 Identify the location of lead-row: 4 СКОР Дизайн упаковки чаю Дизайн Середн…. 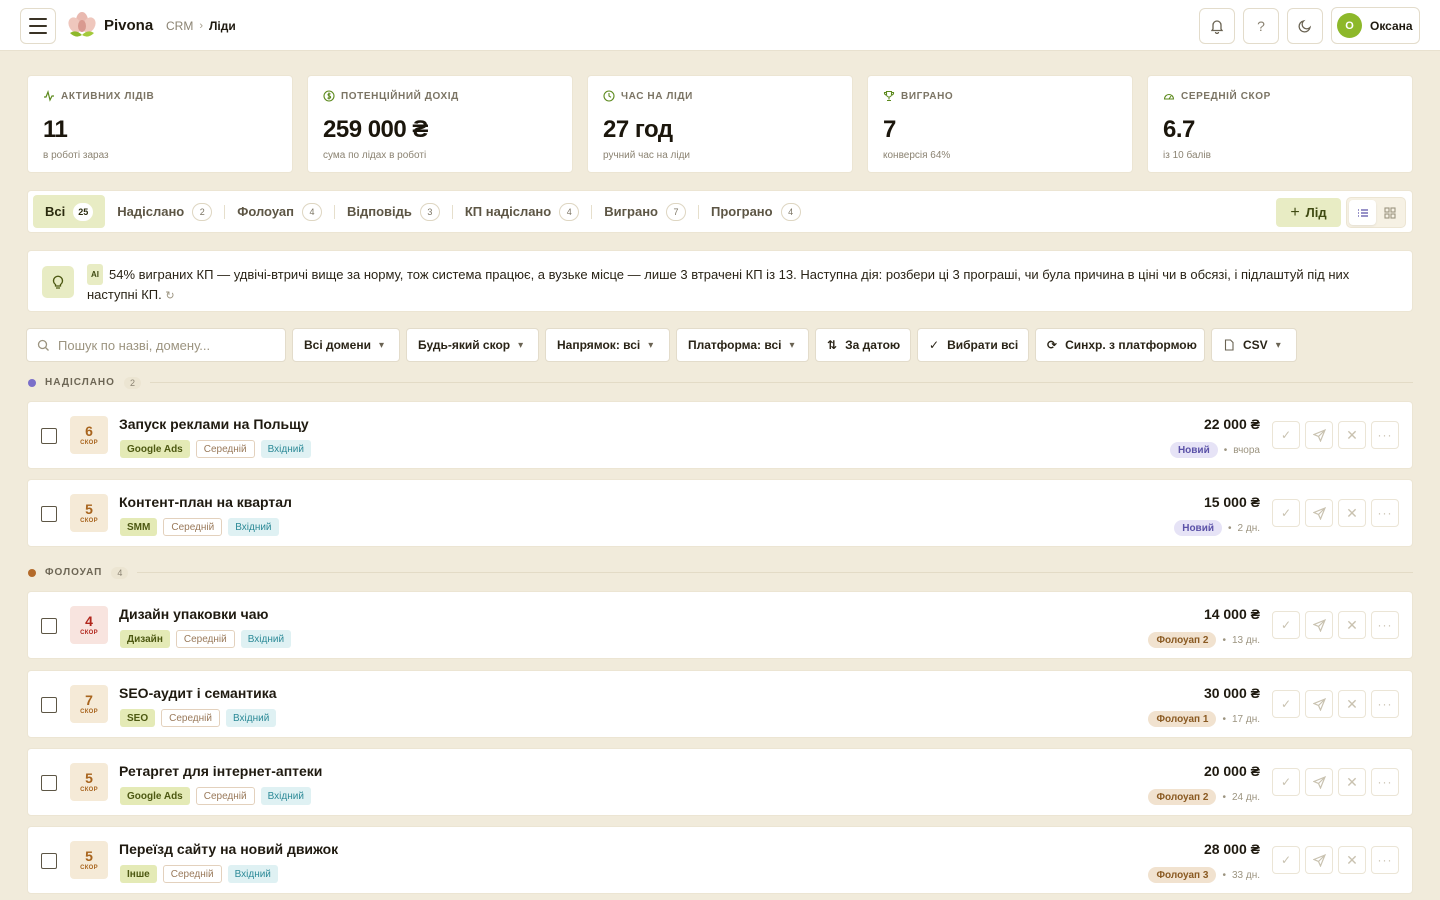
(720, 625).